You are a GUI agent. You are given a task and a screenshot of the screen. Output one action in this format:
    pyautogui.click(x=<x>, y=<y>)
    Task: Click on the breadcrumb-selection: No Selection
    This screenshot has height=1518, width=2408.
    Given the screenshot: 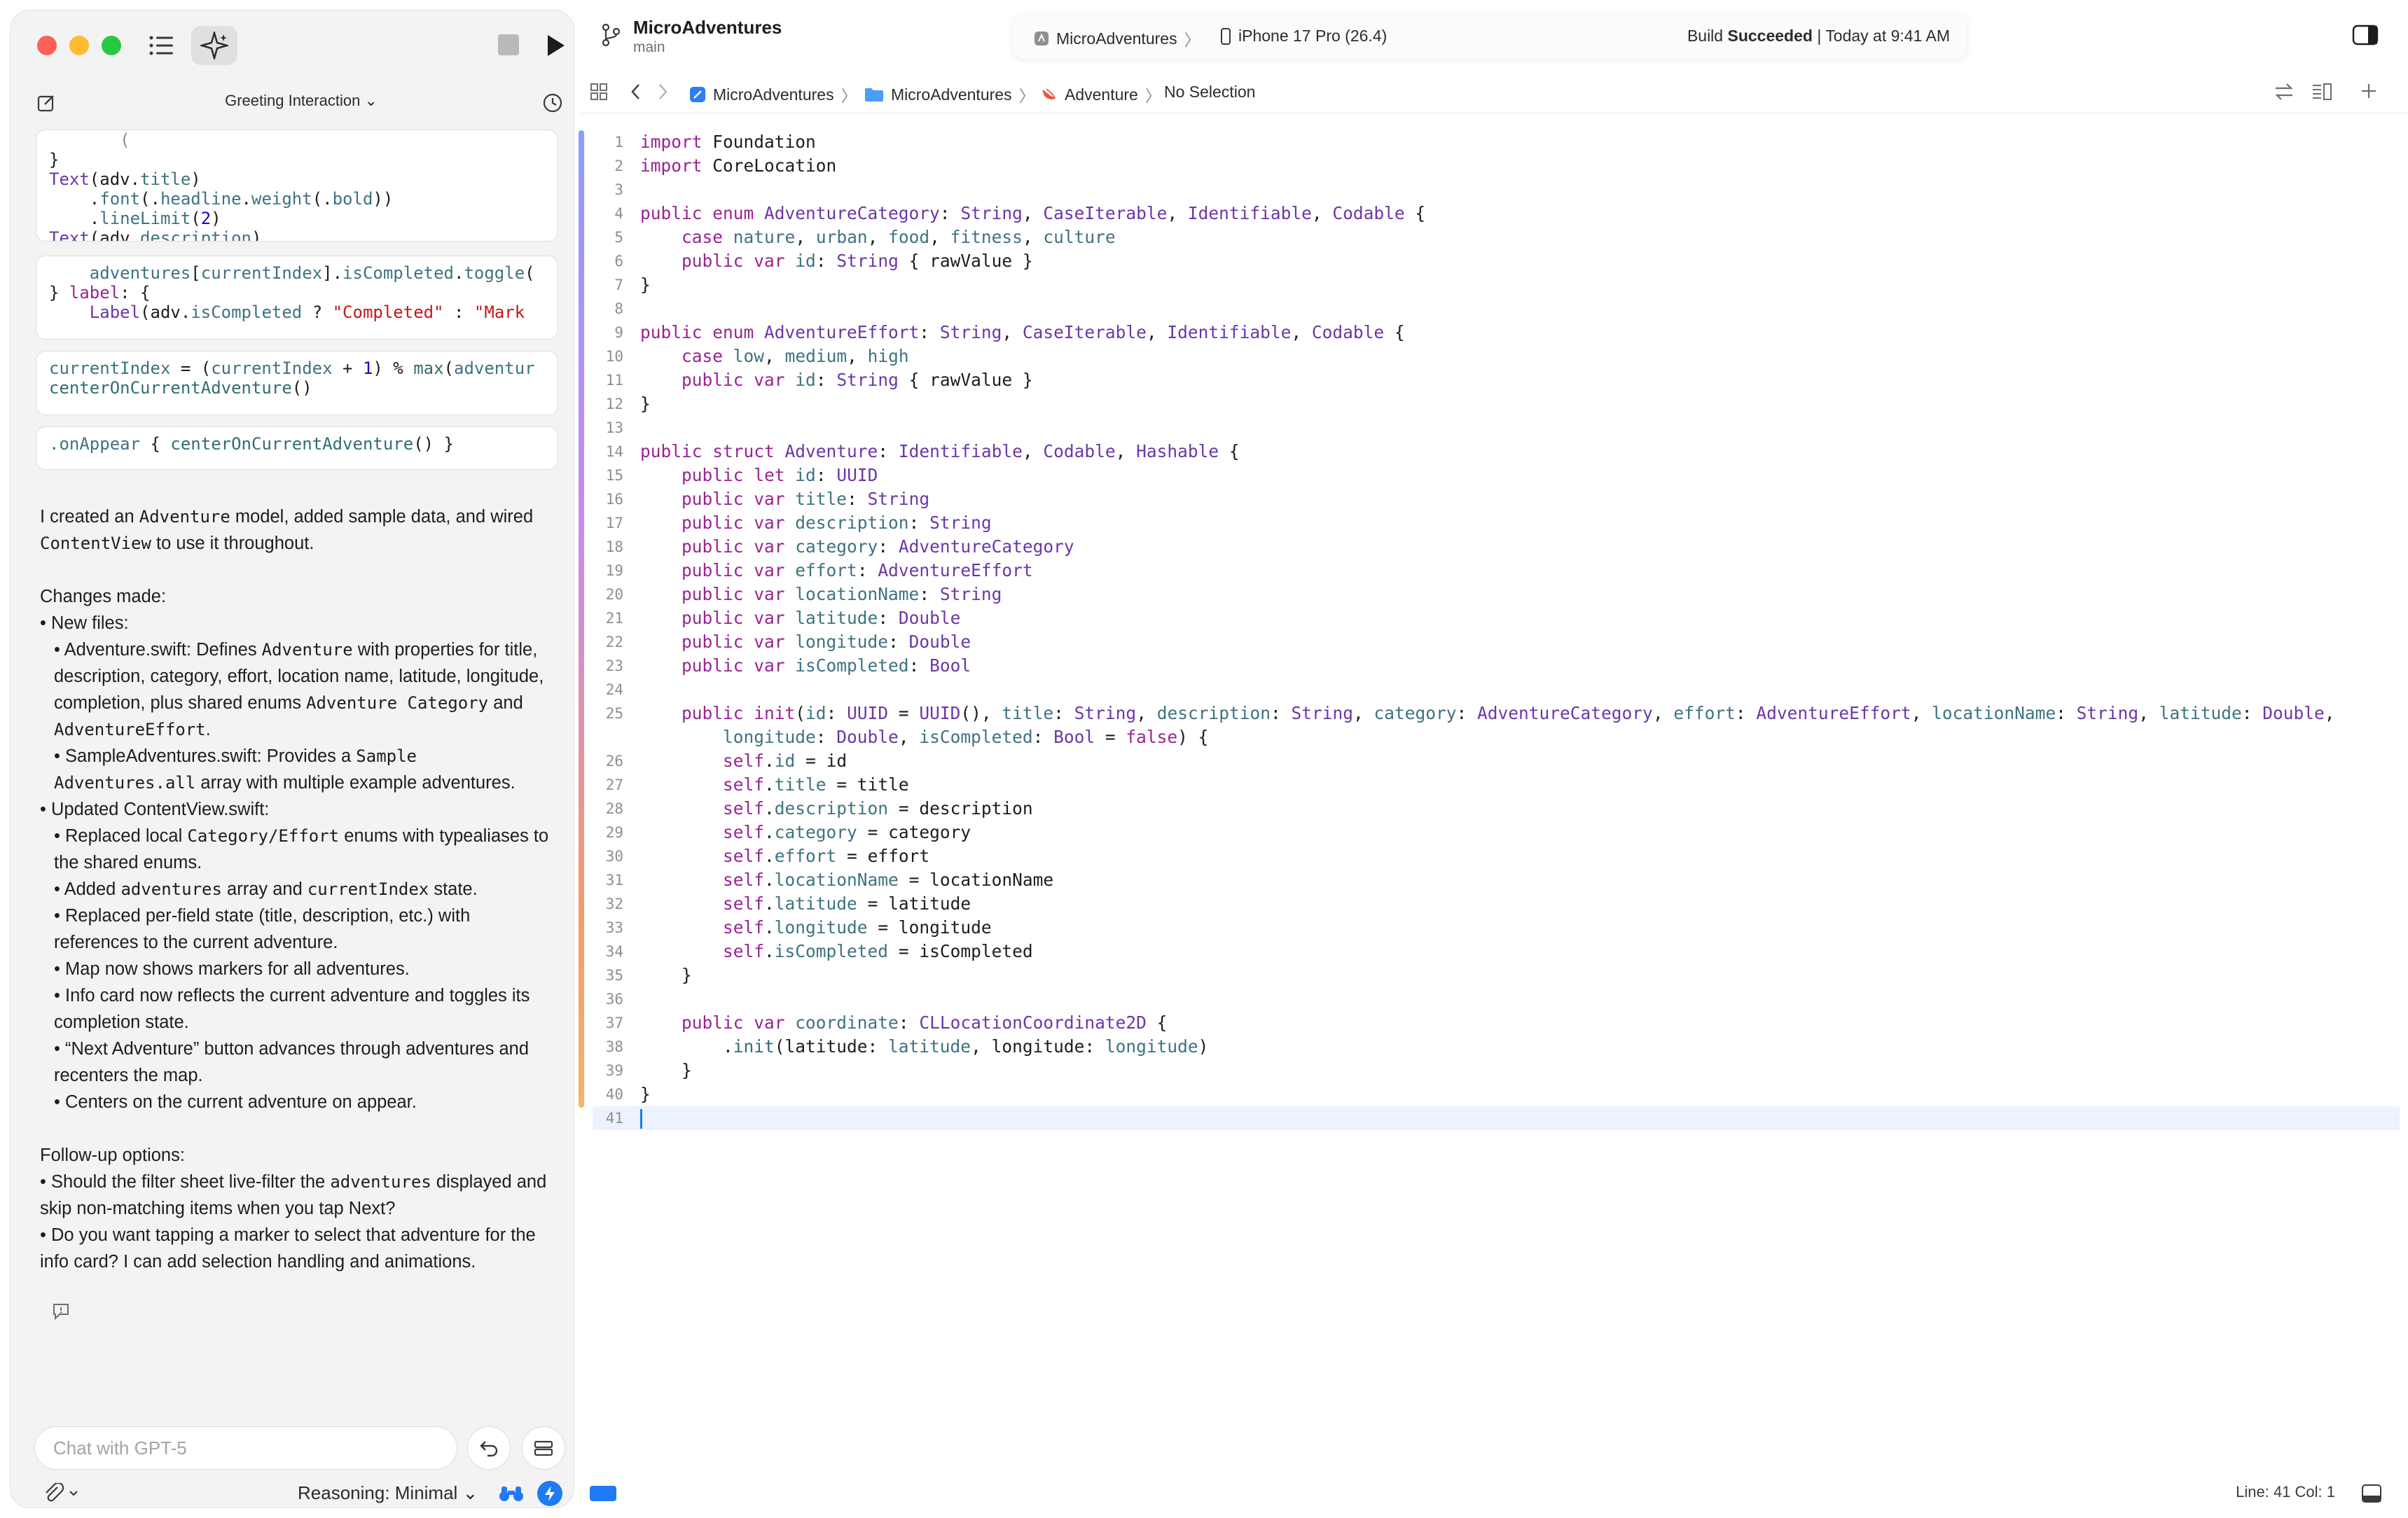 What is the action you would take?
    pyautogui.click(x=1209, y=92)
    